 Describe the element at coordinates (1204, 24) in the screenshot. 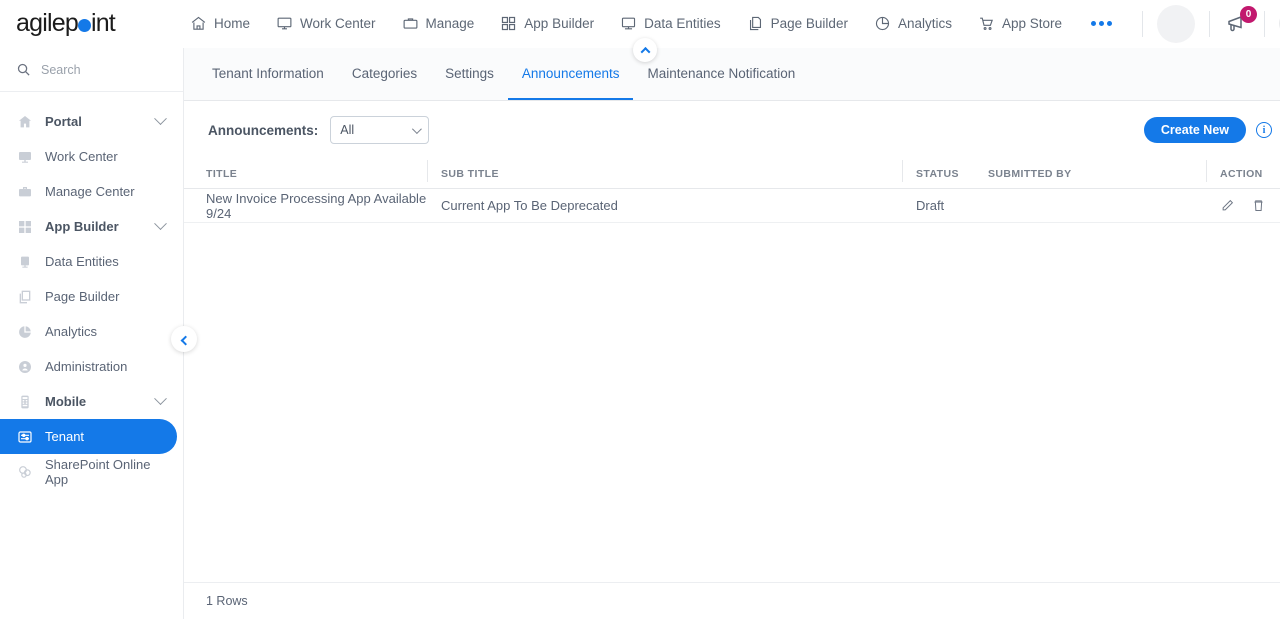

I see `top-right-controls: 0` at that location.